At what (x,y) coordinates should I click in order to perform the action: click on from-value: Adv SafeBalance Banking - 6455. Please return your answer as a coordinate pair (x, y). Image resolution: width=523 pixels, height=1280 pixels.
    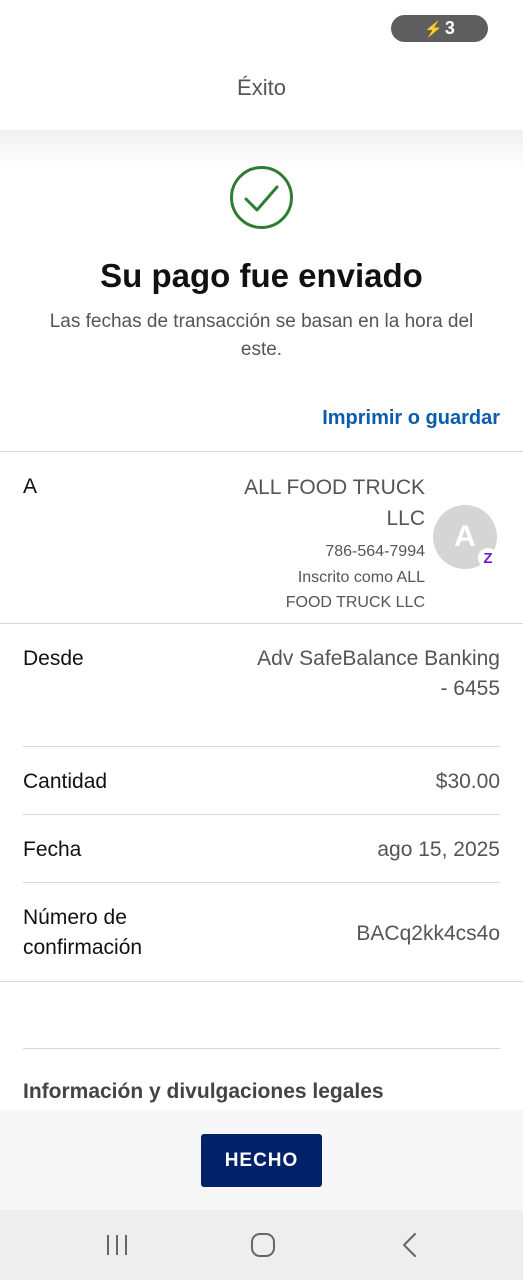
    Looking at the image, I should click on (378, 674).